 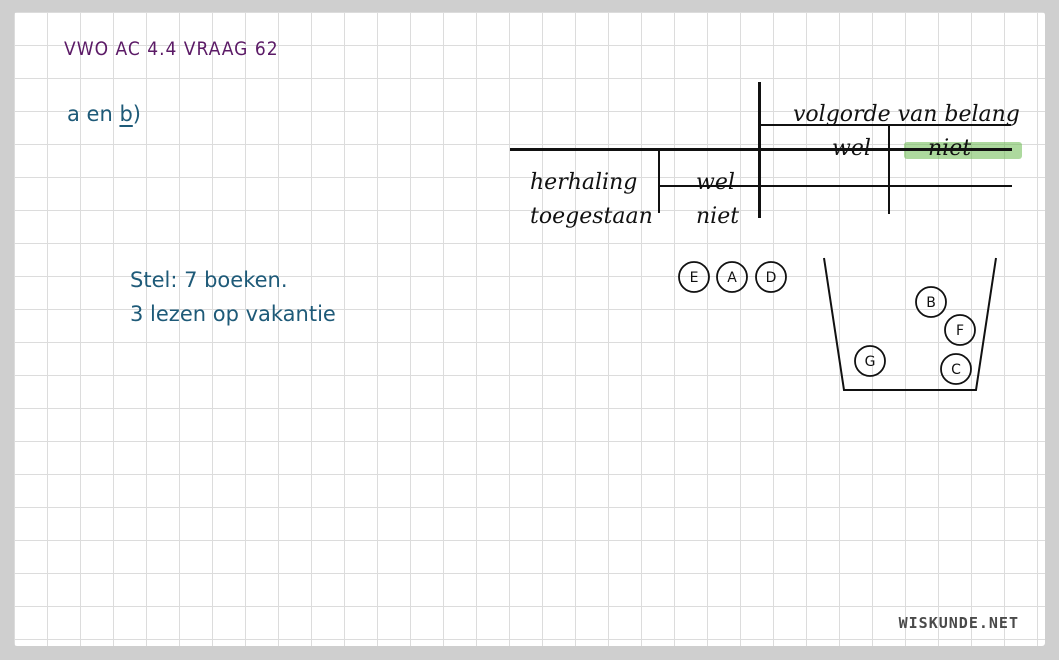 I want to click on ball-b: B, so click(x=931, y=302).